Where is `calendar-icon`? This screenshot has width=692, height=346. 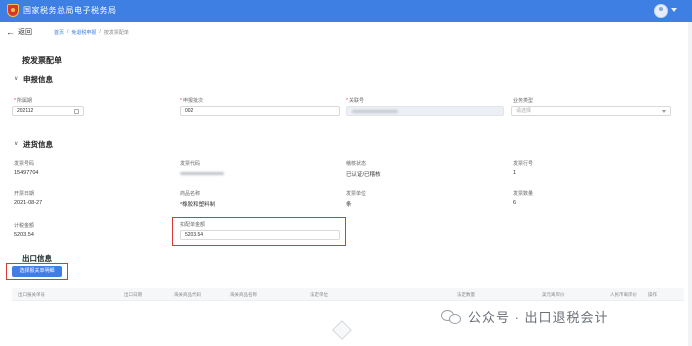
calendar-icon is located at coordinates (76, 111).